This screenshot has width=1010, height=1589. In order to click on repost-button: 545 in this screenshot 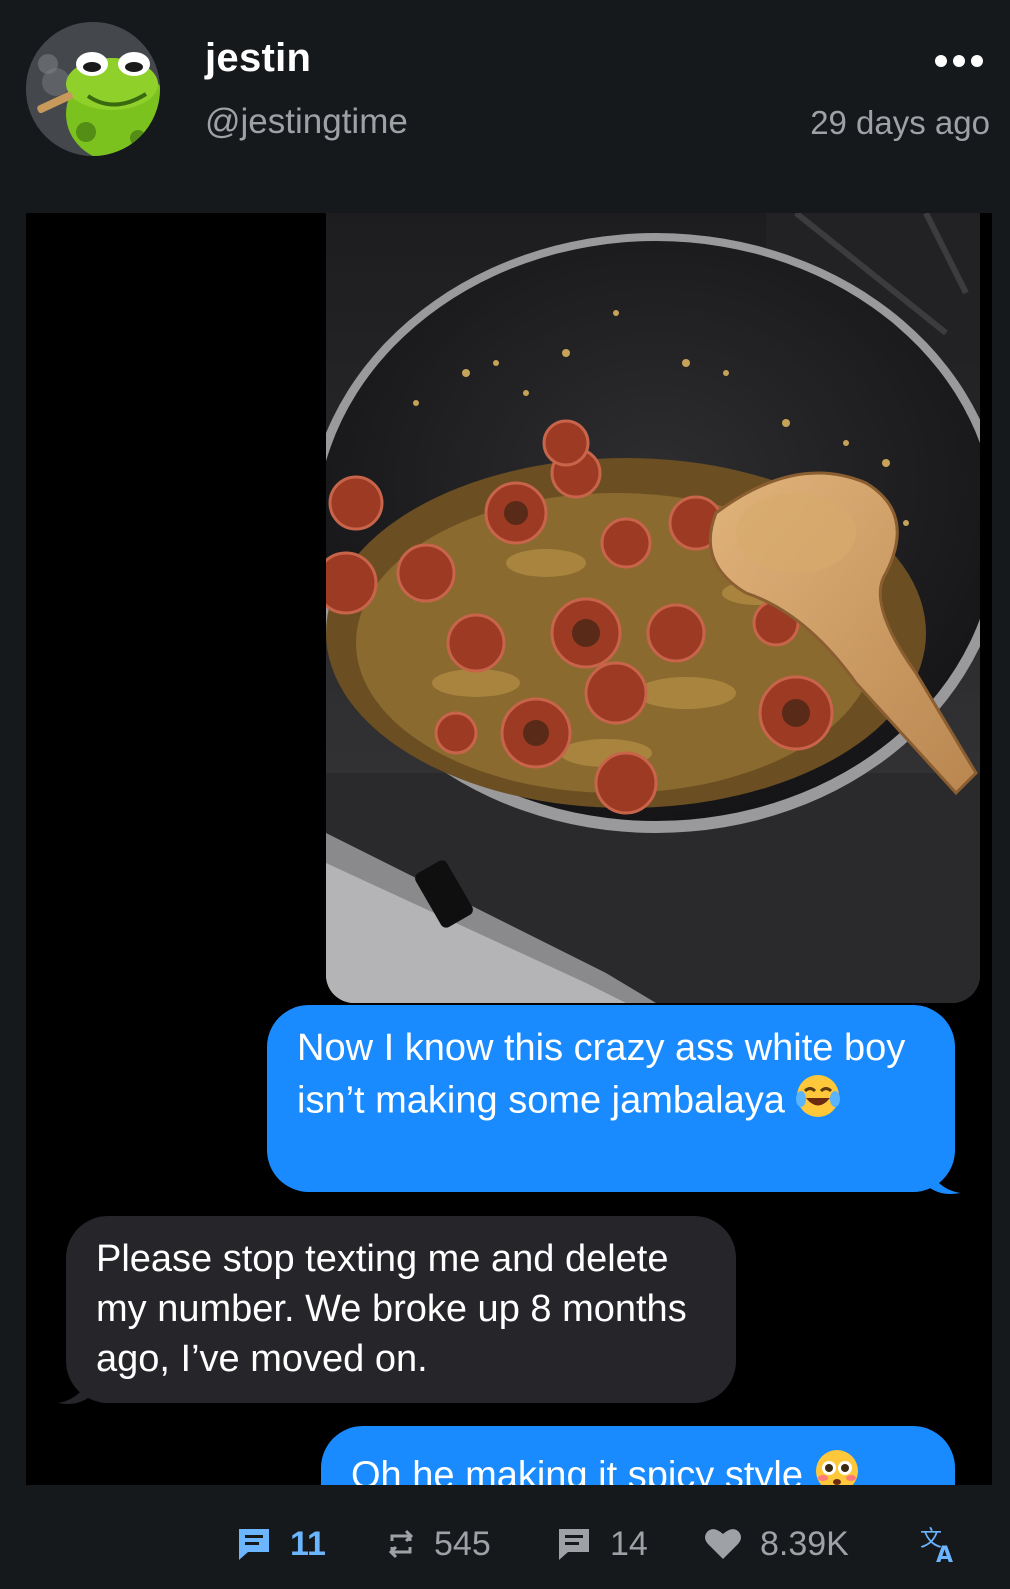, I will do `click(438, 1544)`.